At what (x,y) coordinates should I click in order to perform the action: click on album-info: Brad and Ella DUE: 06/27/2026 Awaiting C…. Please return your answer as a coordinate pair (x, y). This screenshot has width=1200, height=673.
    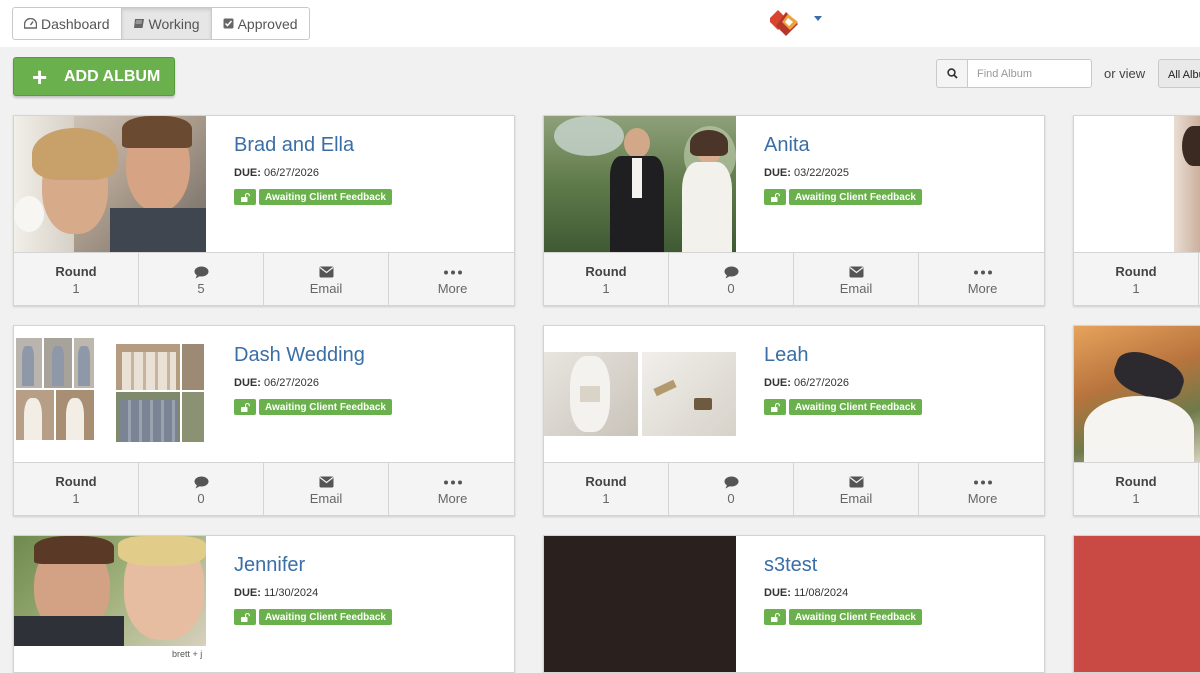
    Looking at the image, I should click on (313, 169).